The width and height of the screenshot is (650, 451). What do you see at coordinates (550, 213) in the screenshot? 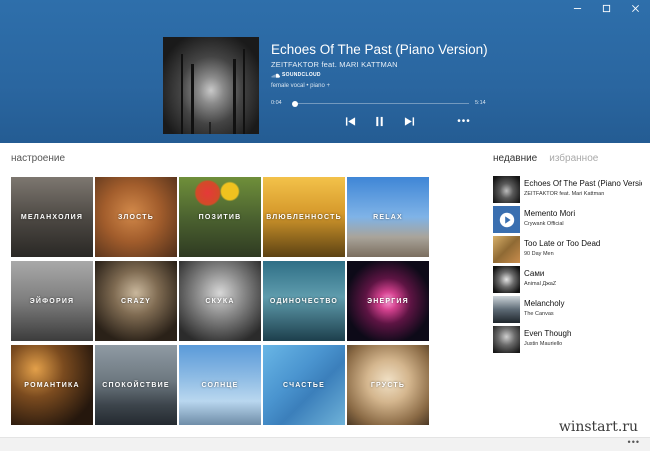
I see `recent-track-title: Memento Mori` at bounding box center [550, 213].